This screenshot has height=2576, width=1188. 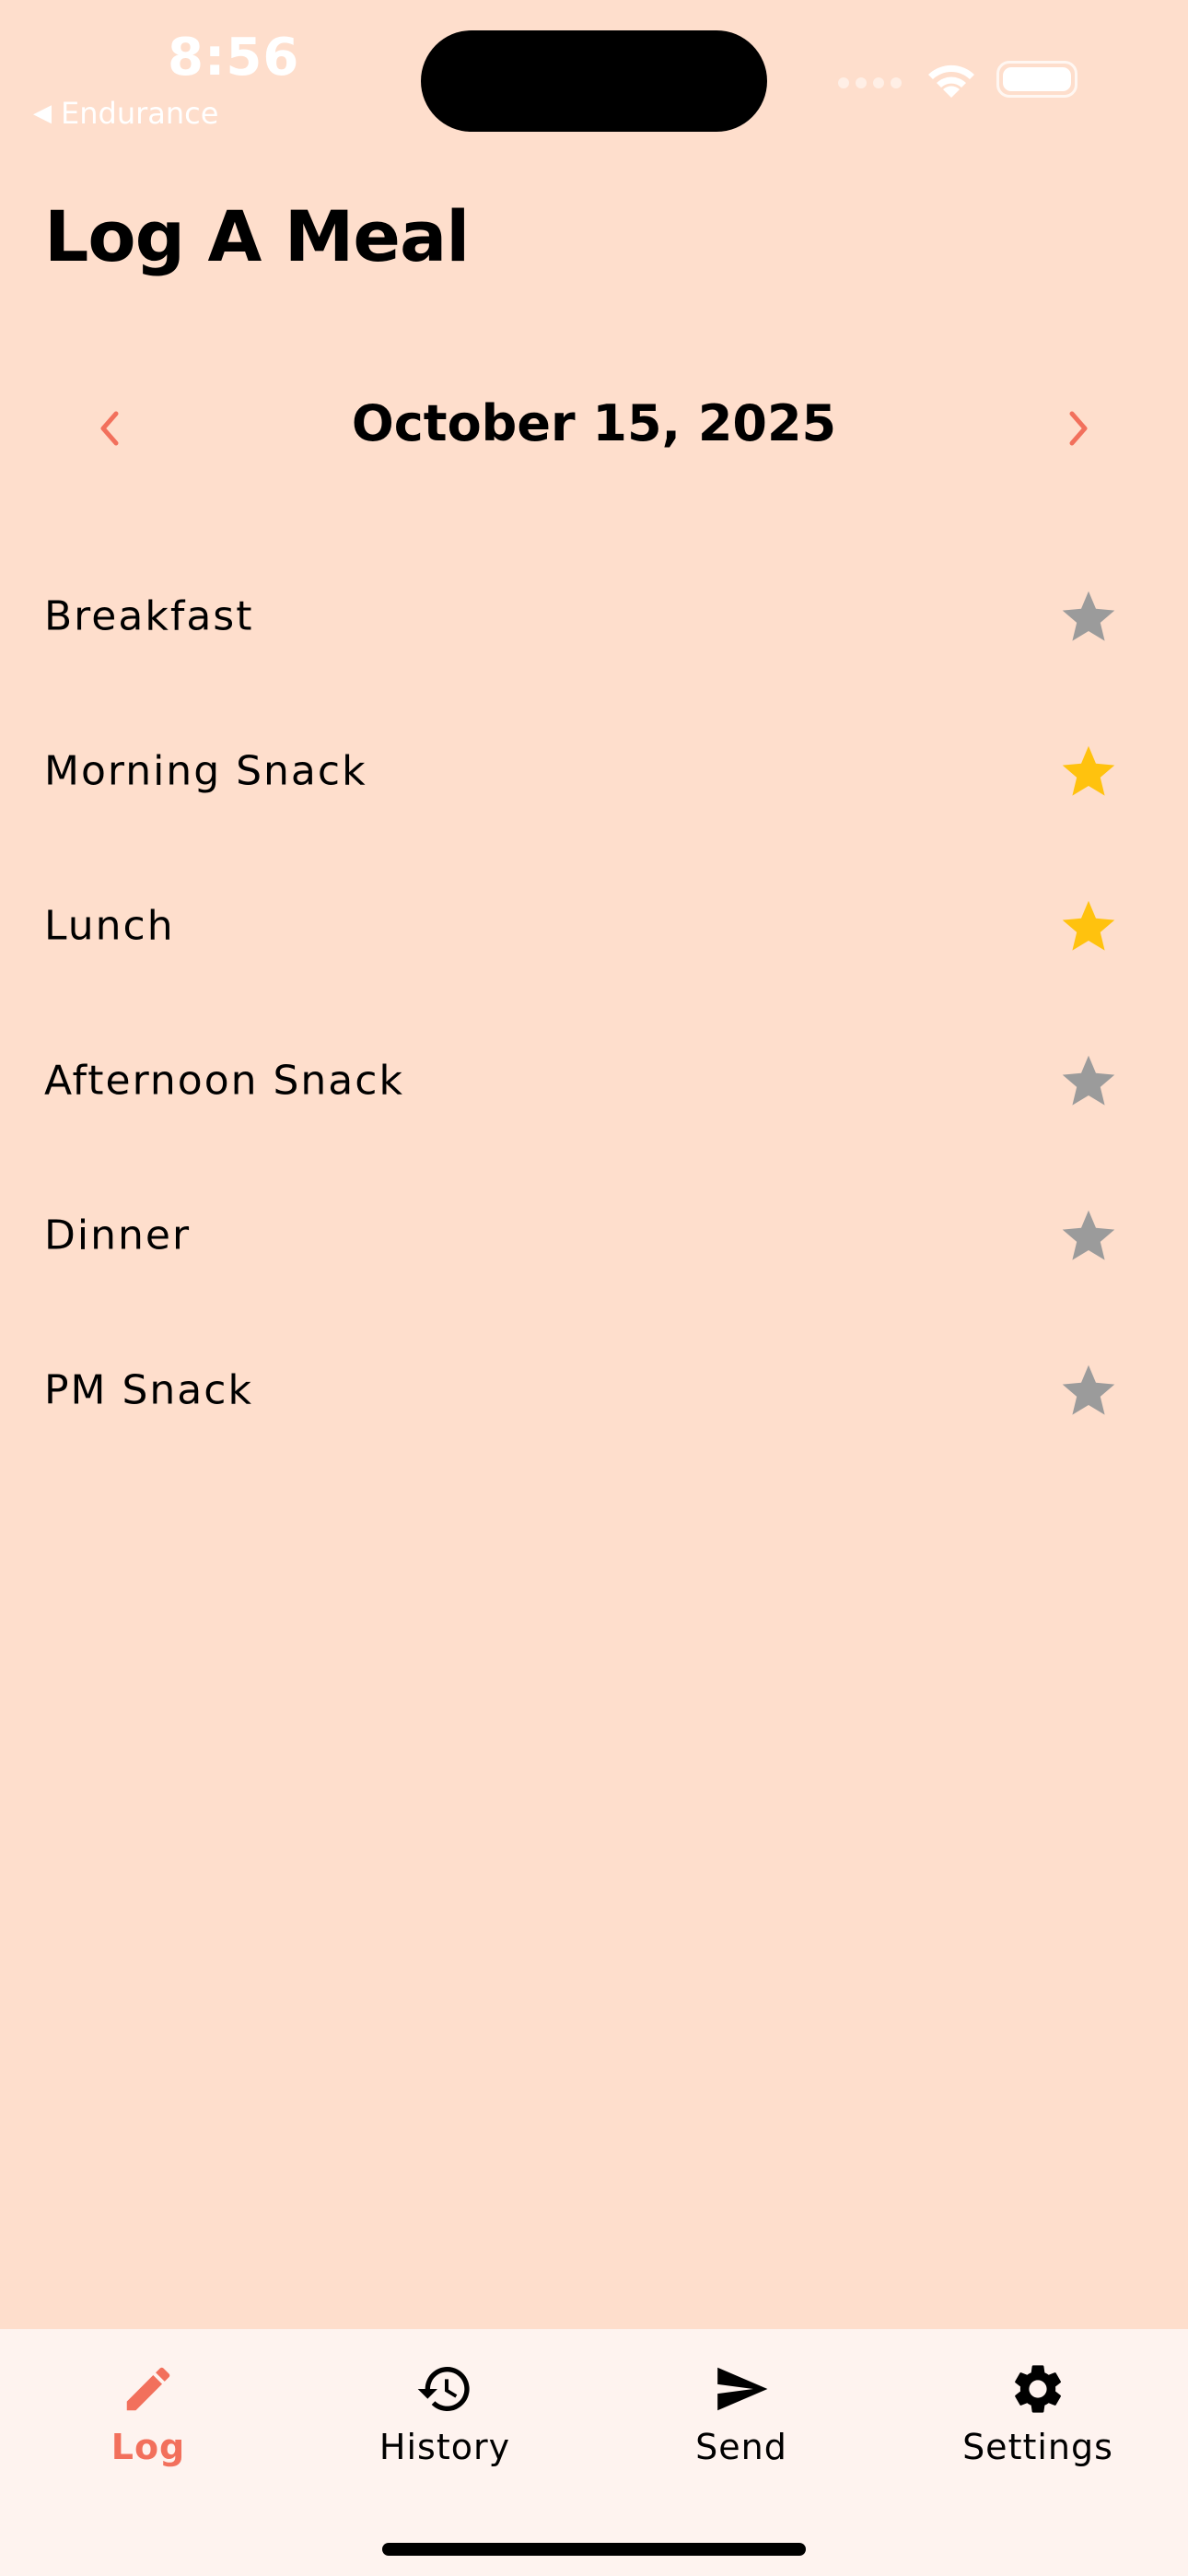 I want to click on meal-row-breakfast: Breakfast, so click(x=594, y=616).